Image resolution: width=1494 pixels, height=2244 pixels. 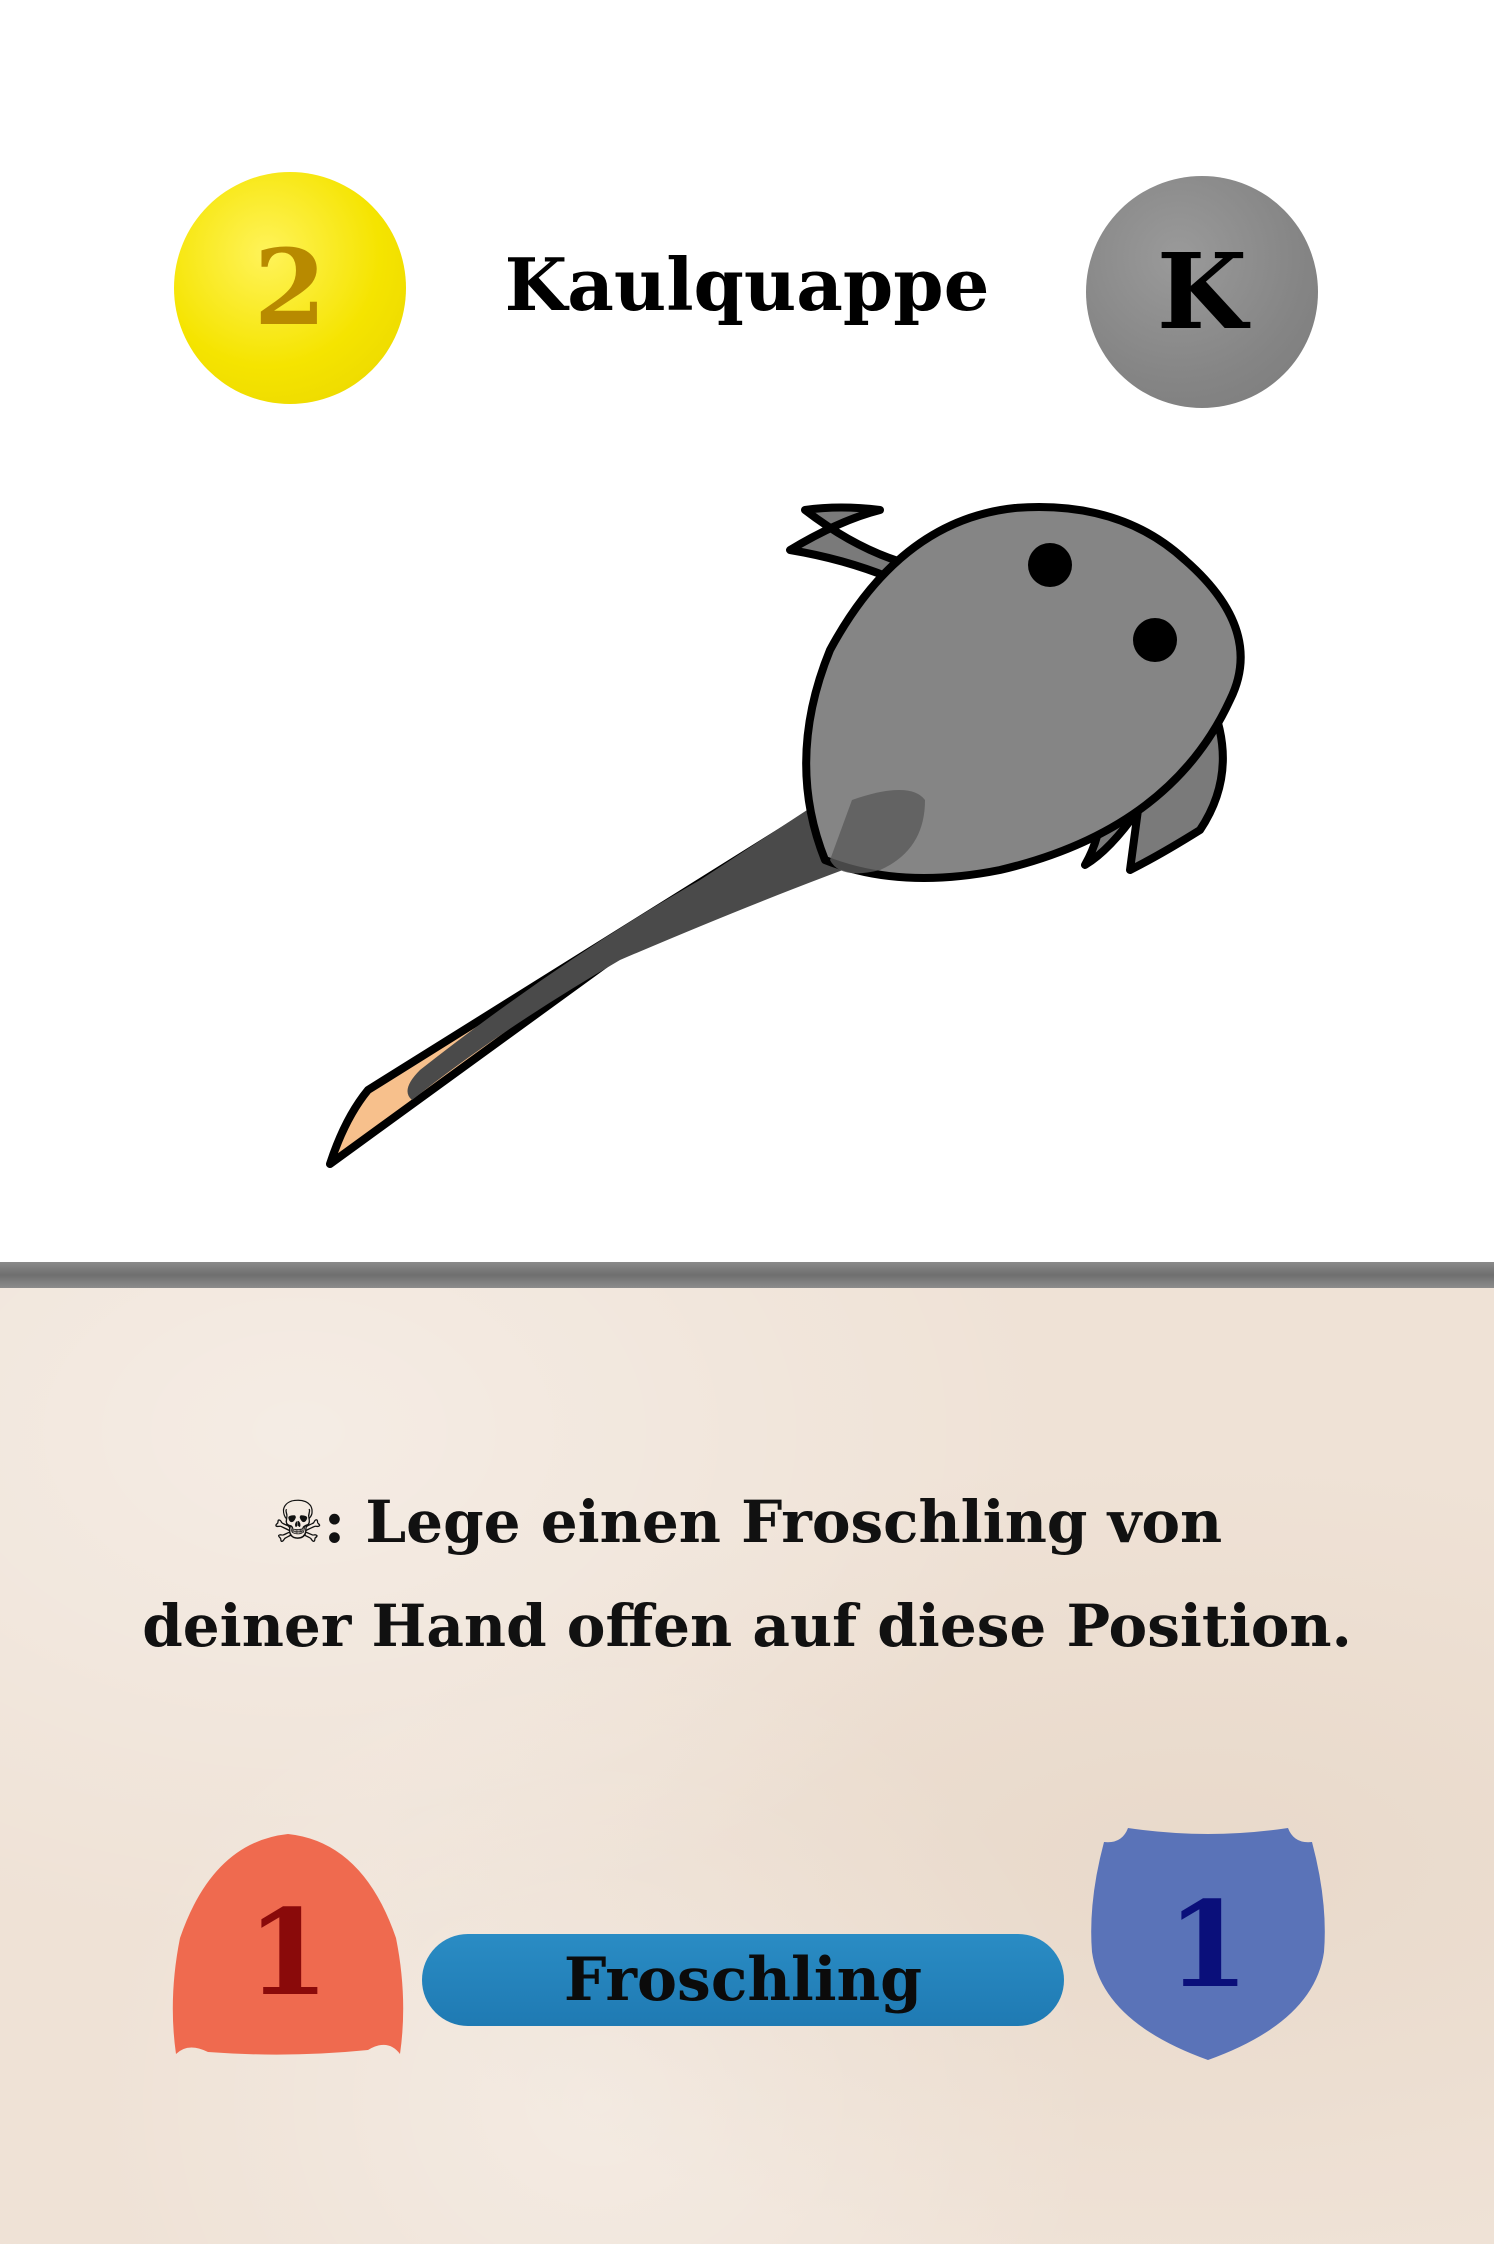 I want to click on defense-badge: 1, so click(x=1208, y=1944).